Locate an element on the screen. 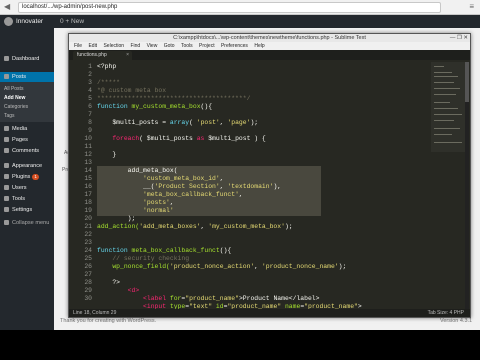  sidebar-item-users: Users is located at coordinates (27, 188).